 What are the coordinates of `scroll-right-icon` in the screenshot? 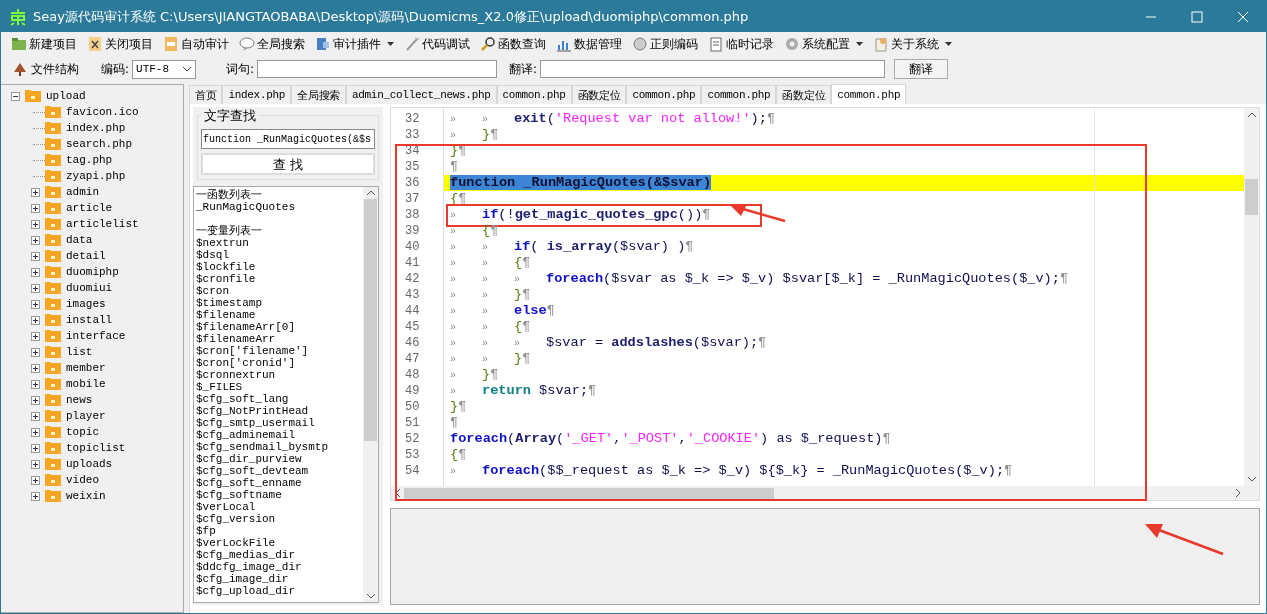 It's located at (1238, 493).